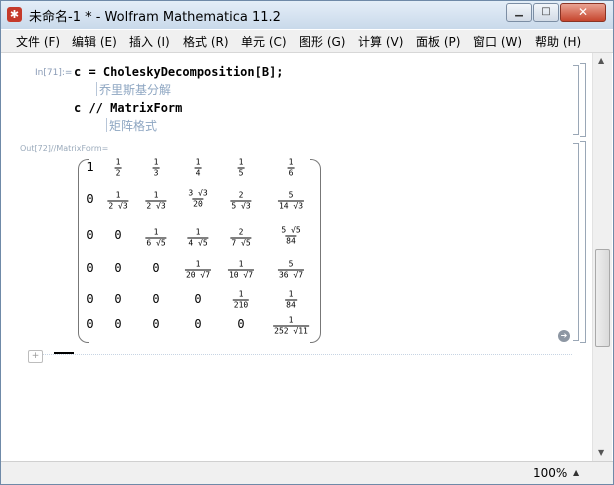 Image resolution: width=614 pixels, height=485 pixels. Describe the element at coordinates (206, 41) in the screenshot. I see `menu-format: 格式 (R)` at that location.